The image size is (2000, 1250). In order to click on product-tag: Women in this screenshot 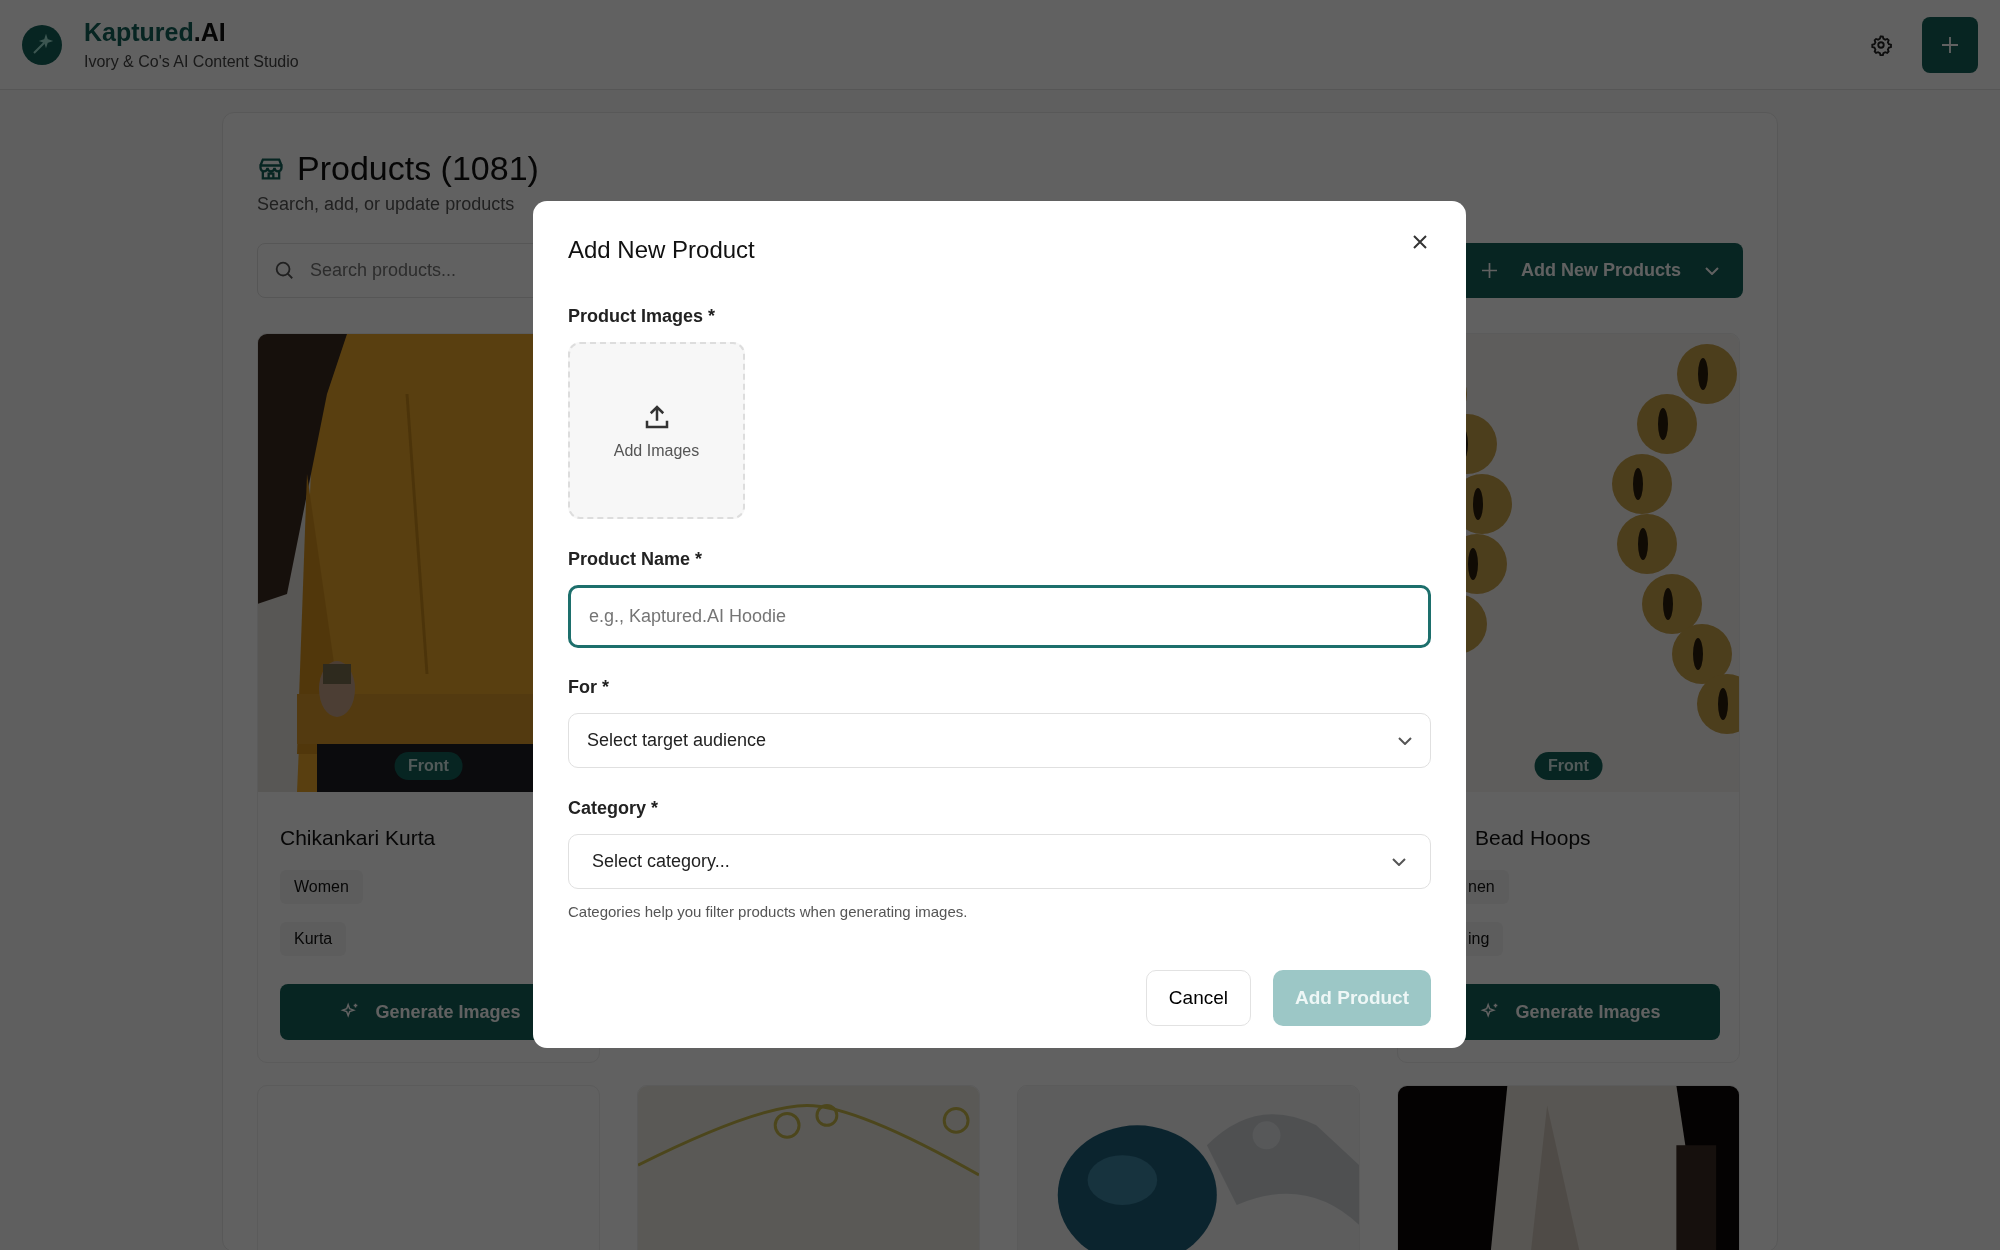, I will do `click(321, 887)`.